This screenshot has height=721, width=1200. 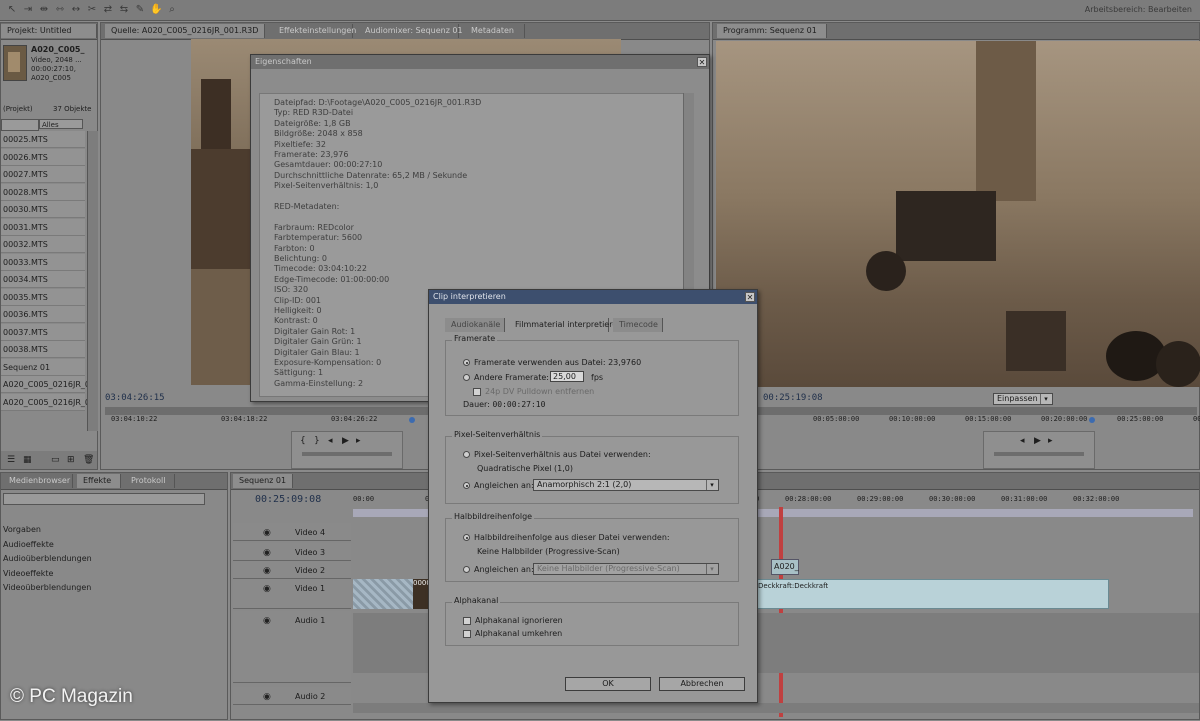 I want to click on source-playhead, so click(x=412, y=420).